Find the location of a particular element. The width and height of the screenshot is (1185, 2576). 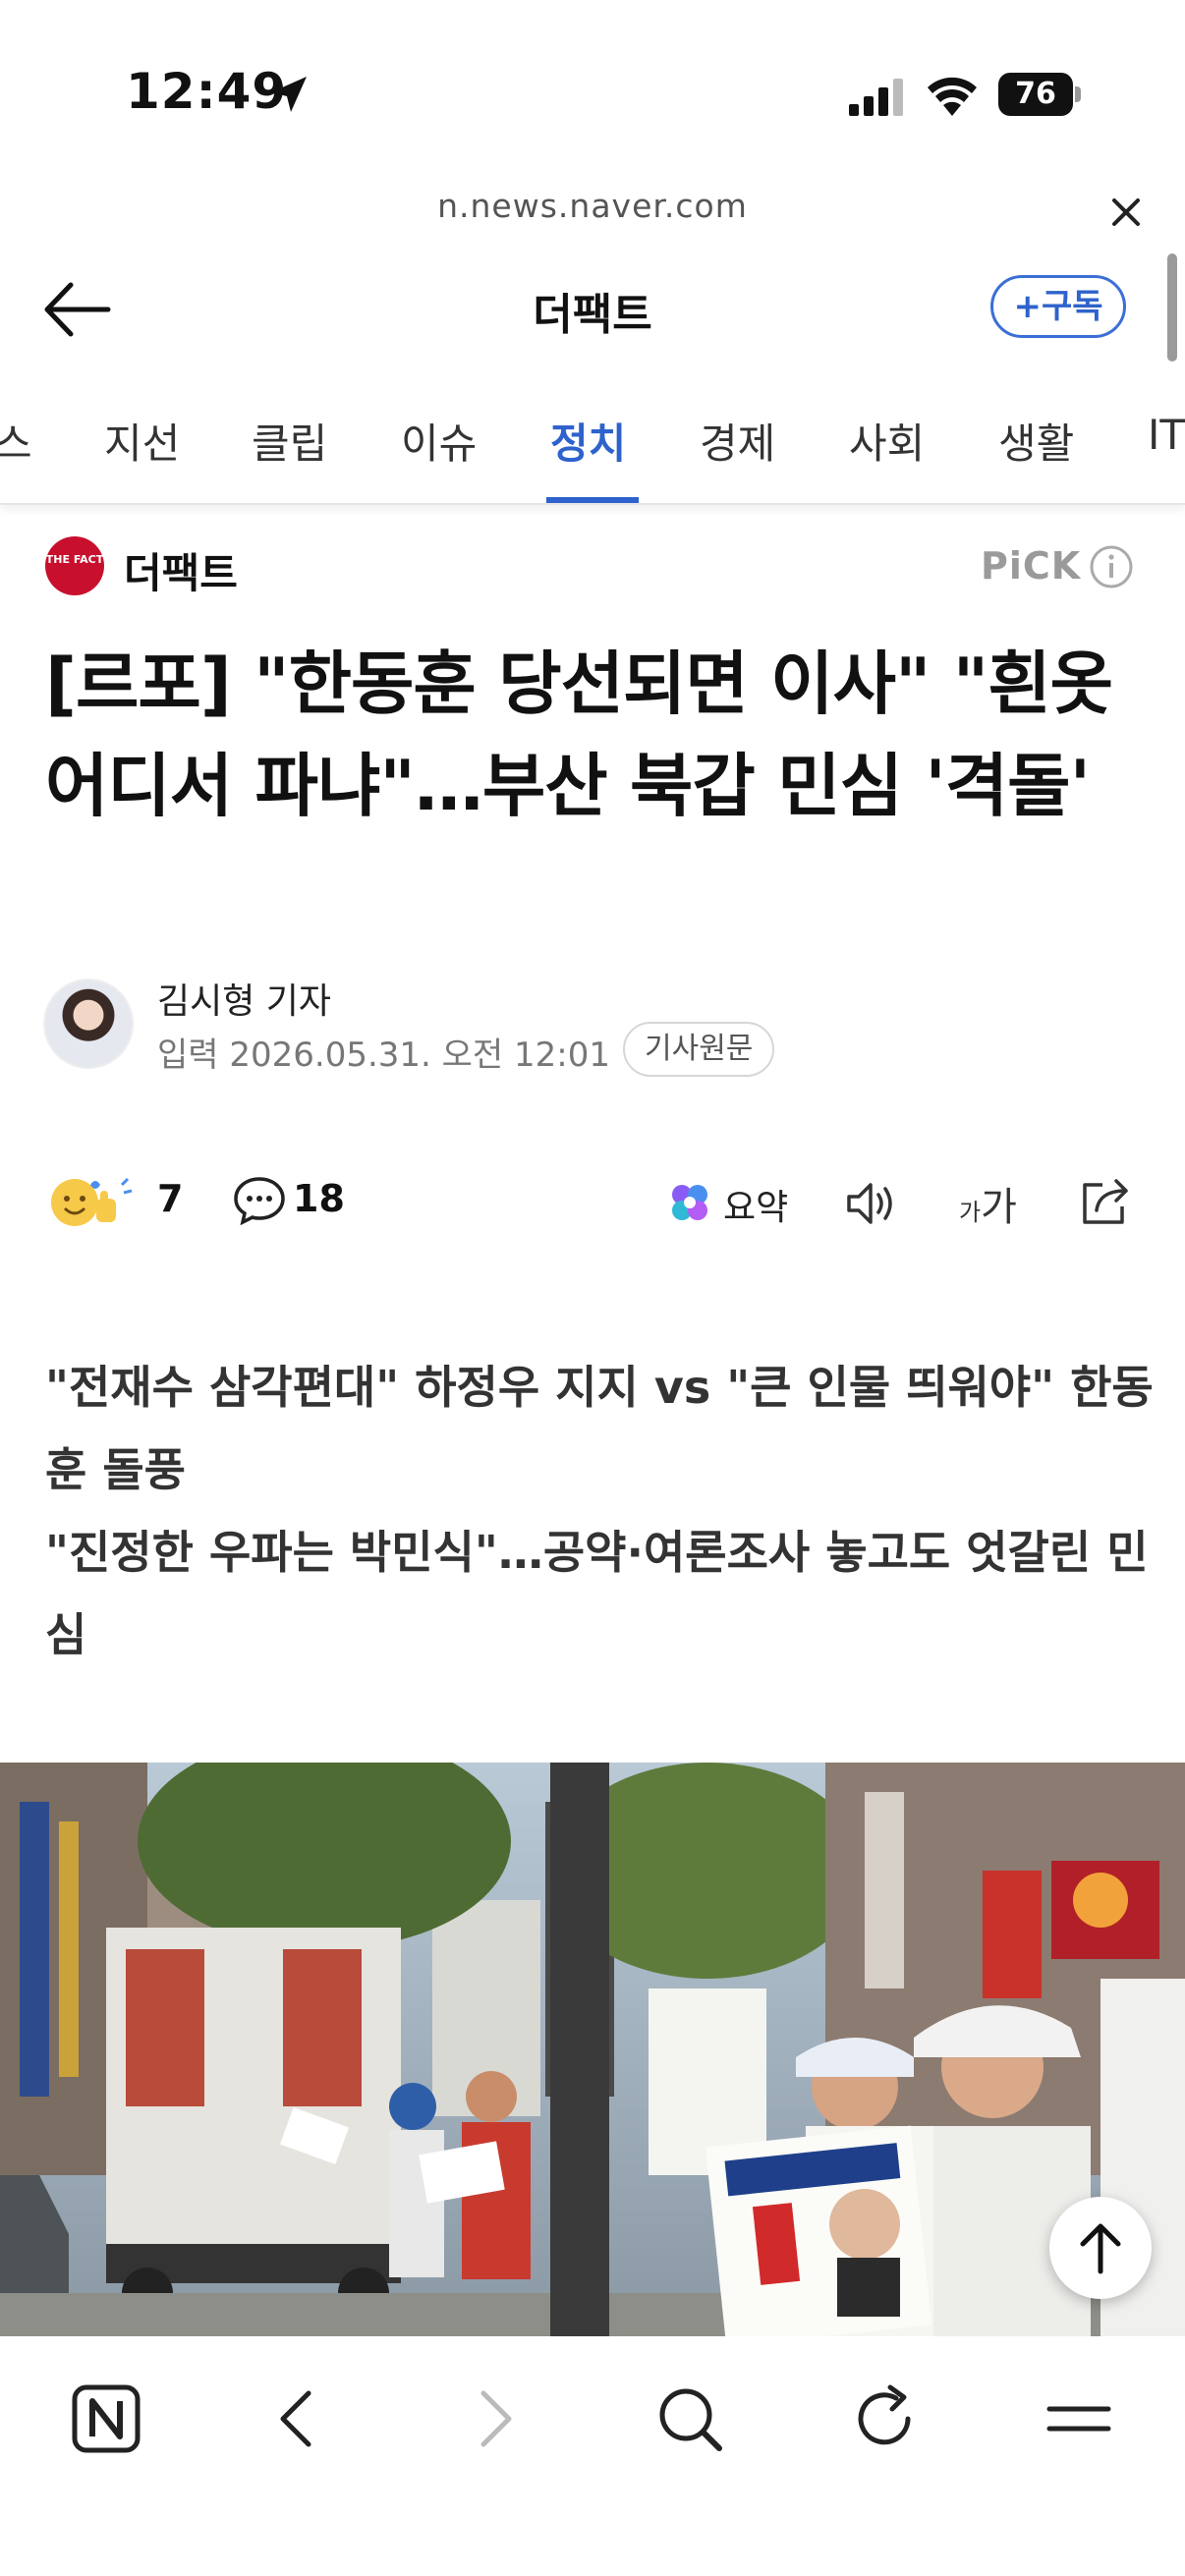

article-actions: 7 18 요약 가가 is located at coordinates (600, 1203).